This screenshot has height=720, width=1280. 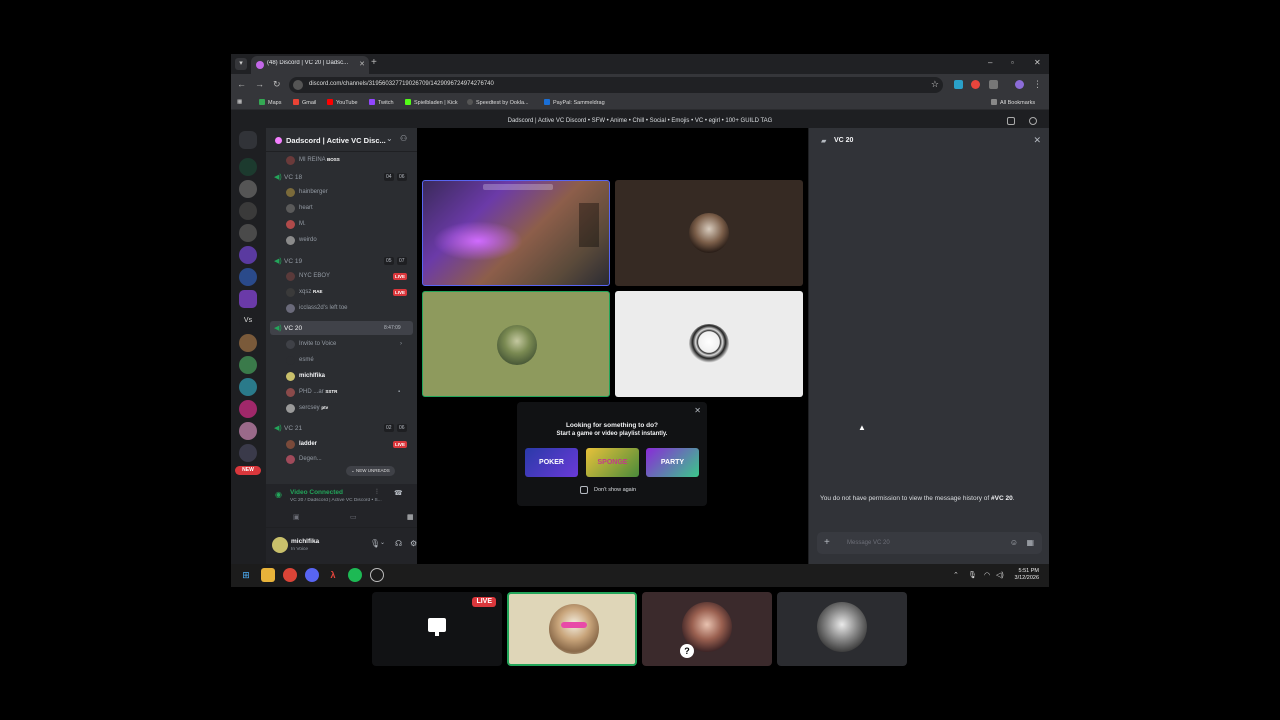 I want to click on voice-channel-vc21: ◀) VC 21 02 06, so click(x=341, y=428).